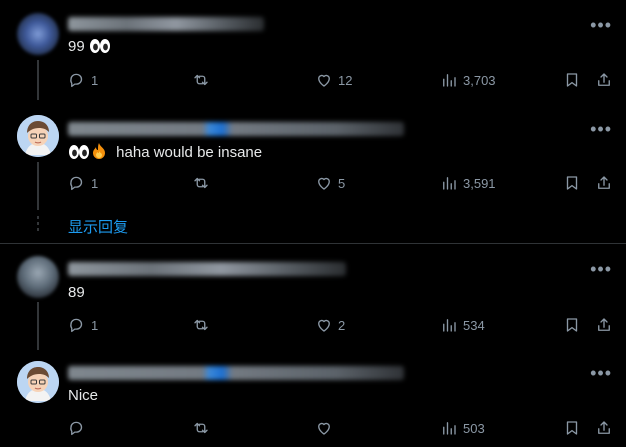  Describe the element at coordinates (333, 80) in the screenshot. I see `like-button: 12` at that location.